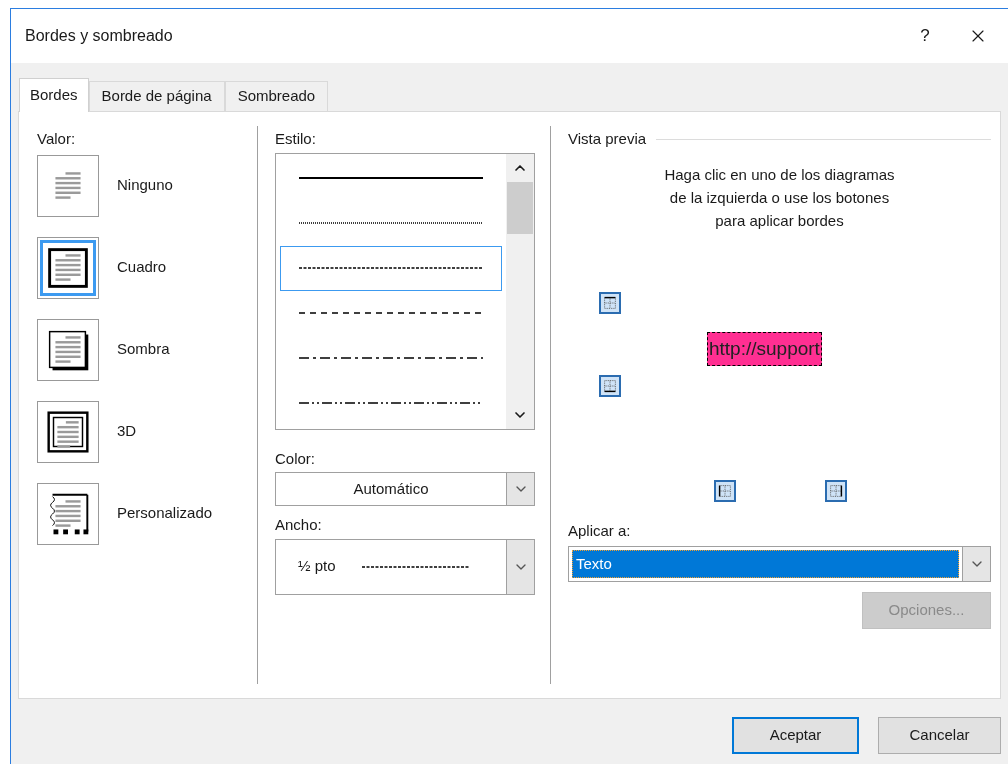 The height and width of the screenshot is (764, 1008). What do you see at coordinates (165, 513) in the screenshot?
I see `setting-option-label: Personalizado` at bounding box center [165, 513].